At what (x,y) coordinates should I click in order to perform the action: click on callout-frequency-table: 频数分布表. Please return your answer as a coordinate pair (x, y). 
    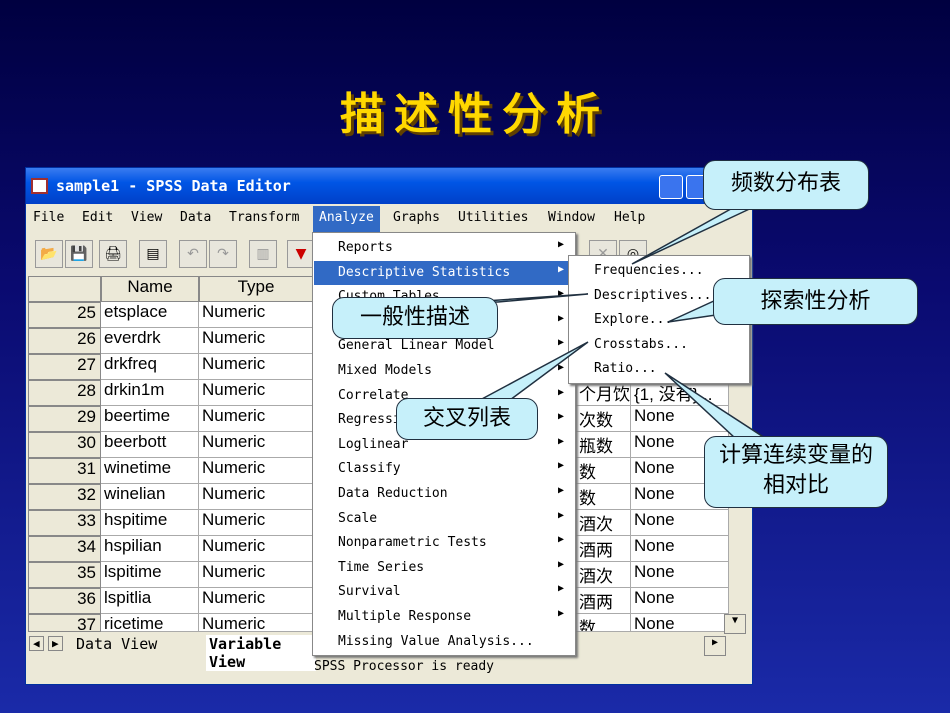
    Looking at the image, I should click on (786, 185).